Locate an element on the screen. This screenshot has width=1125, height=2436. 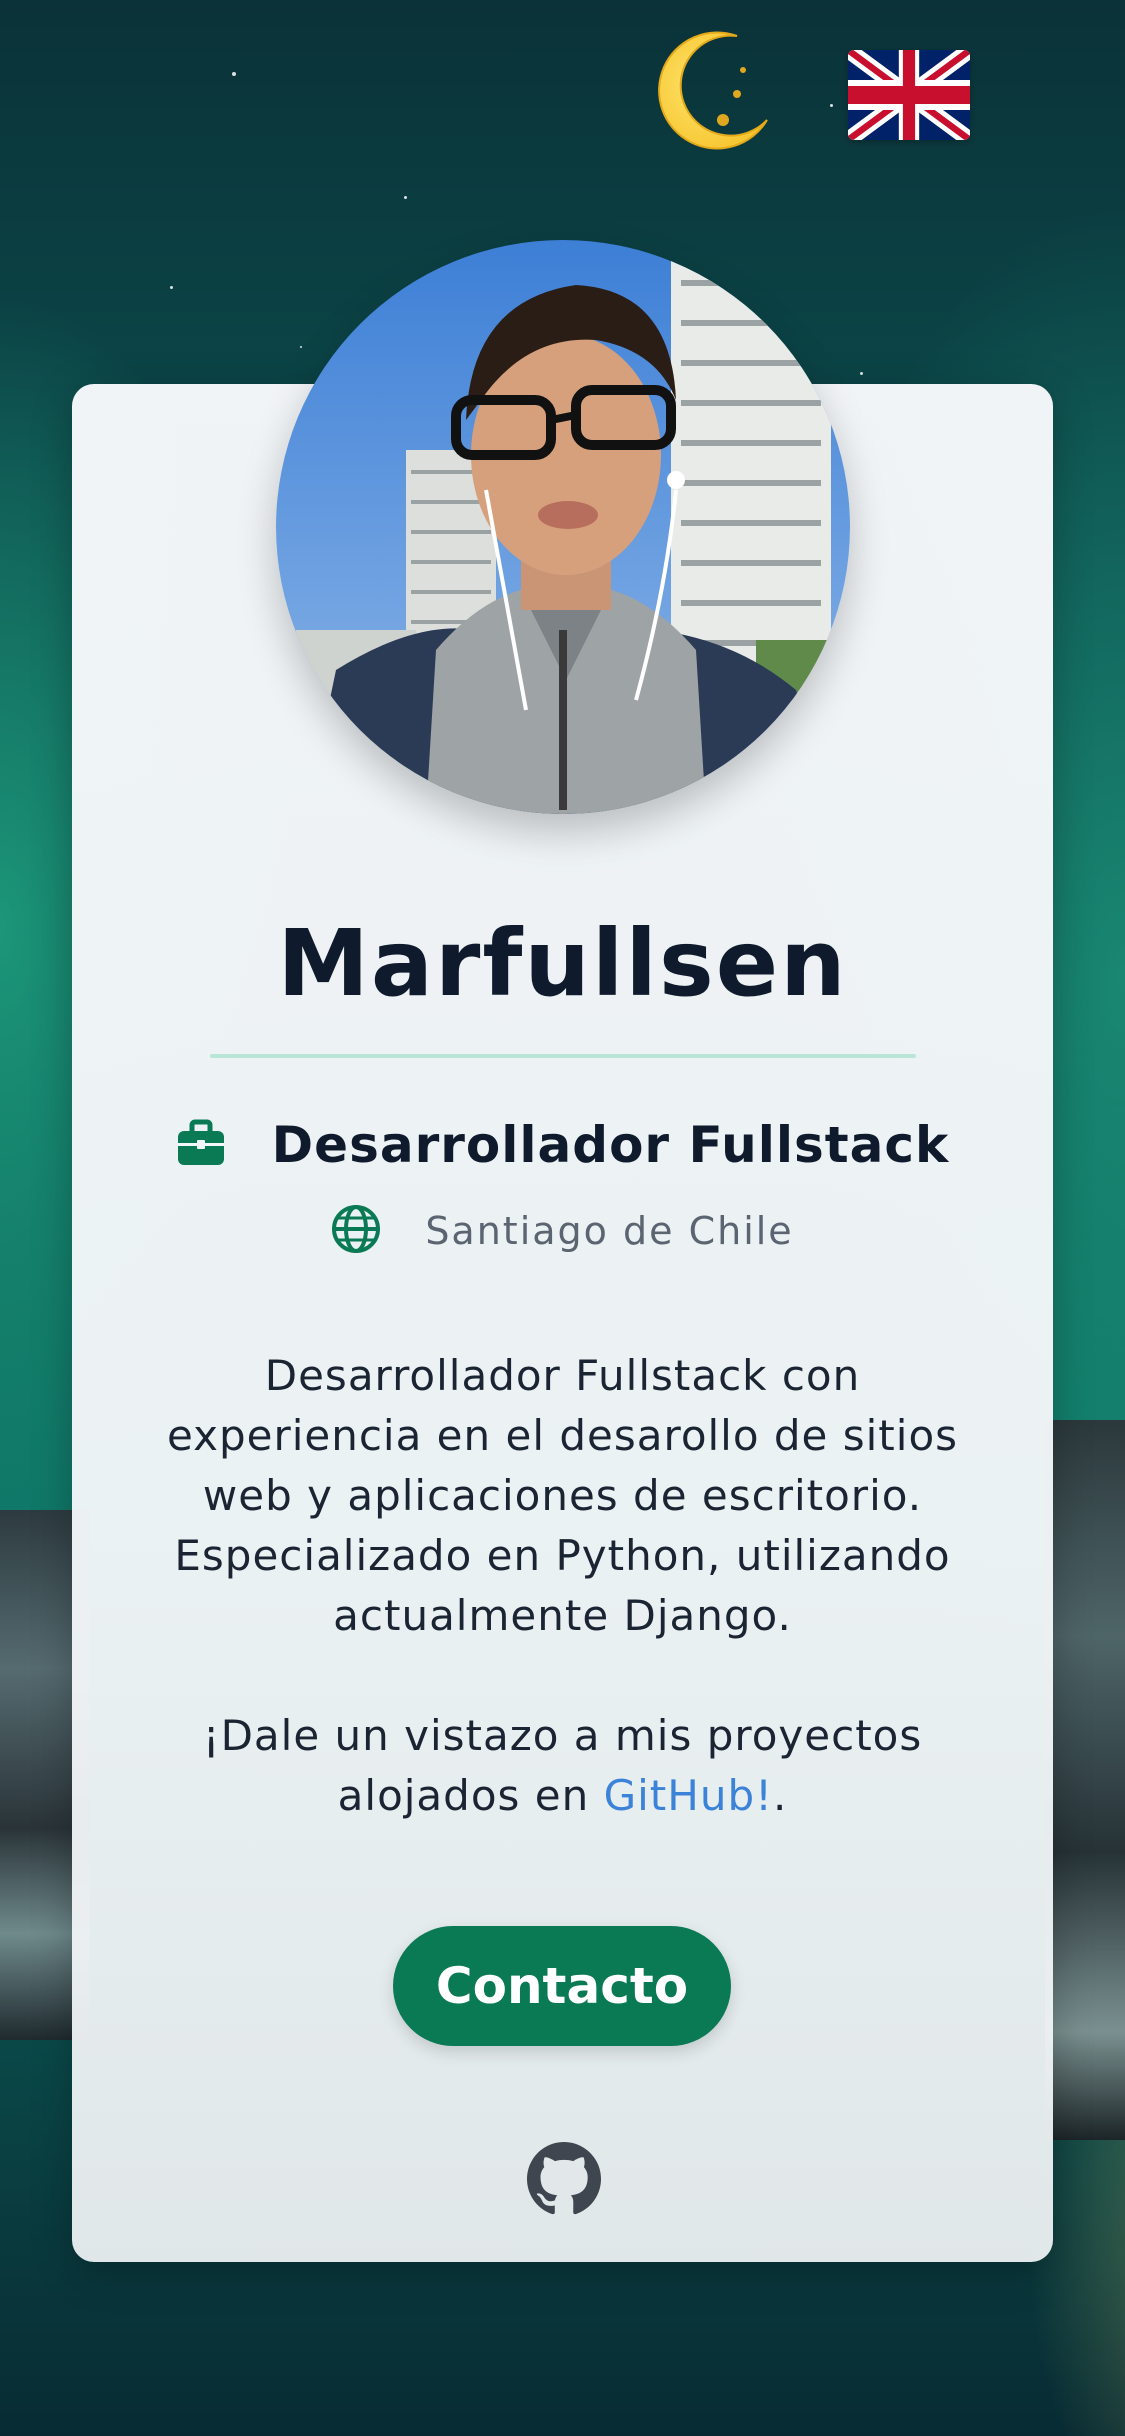
profile-name: Marfullsen is located at coordinates (562, 963).